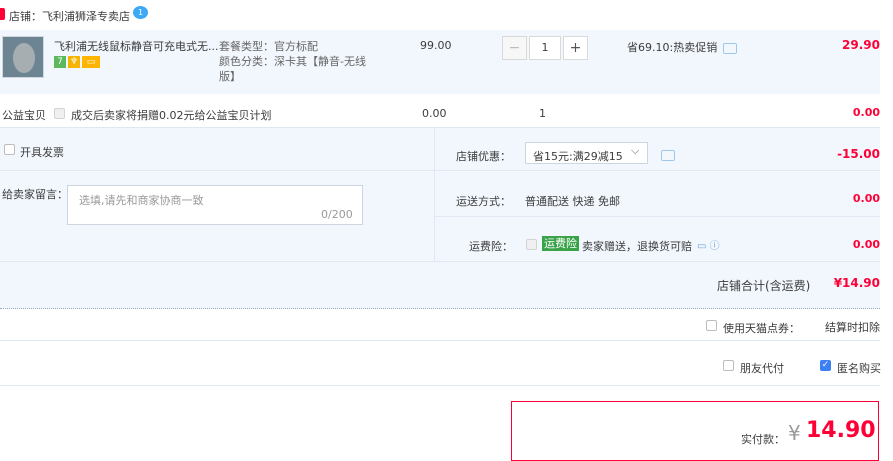 The width and height of the screenshot is (893, 461). I want to click on charity-checkbox, so click(59, 113).